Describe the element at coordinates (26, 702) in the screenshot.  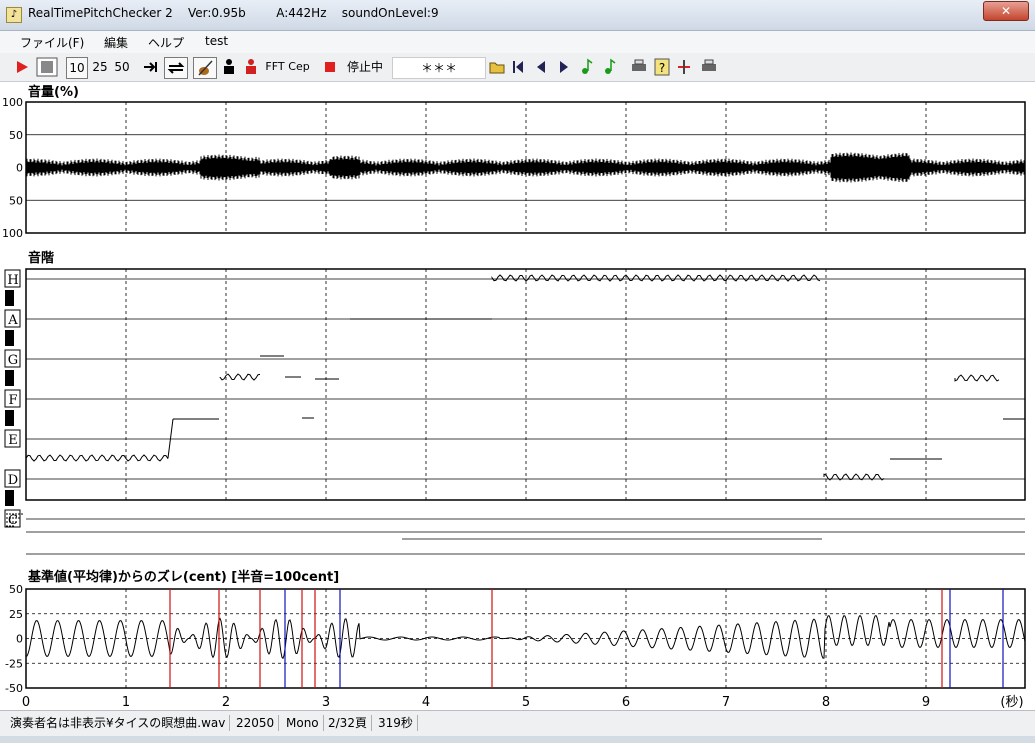
I see `time-tick-label: 0` at that location.